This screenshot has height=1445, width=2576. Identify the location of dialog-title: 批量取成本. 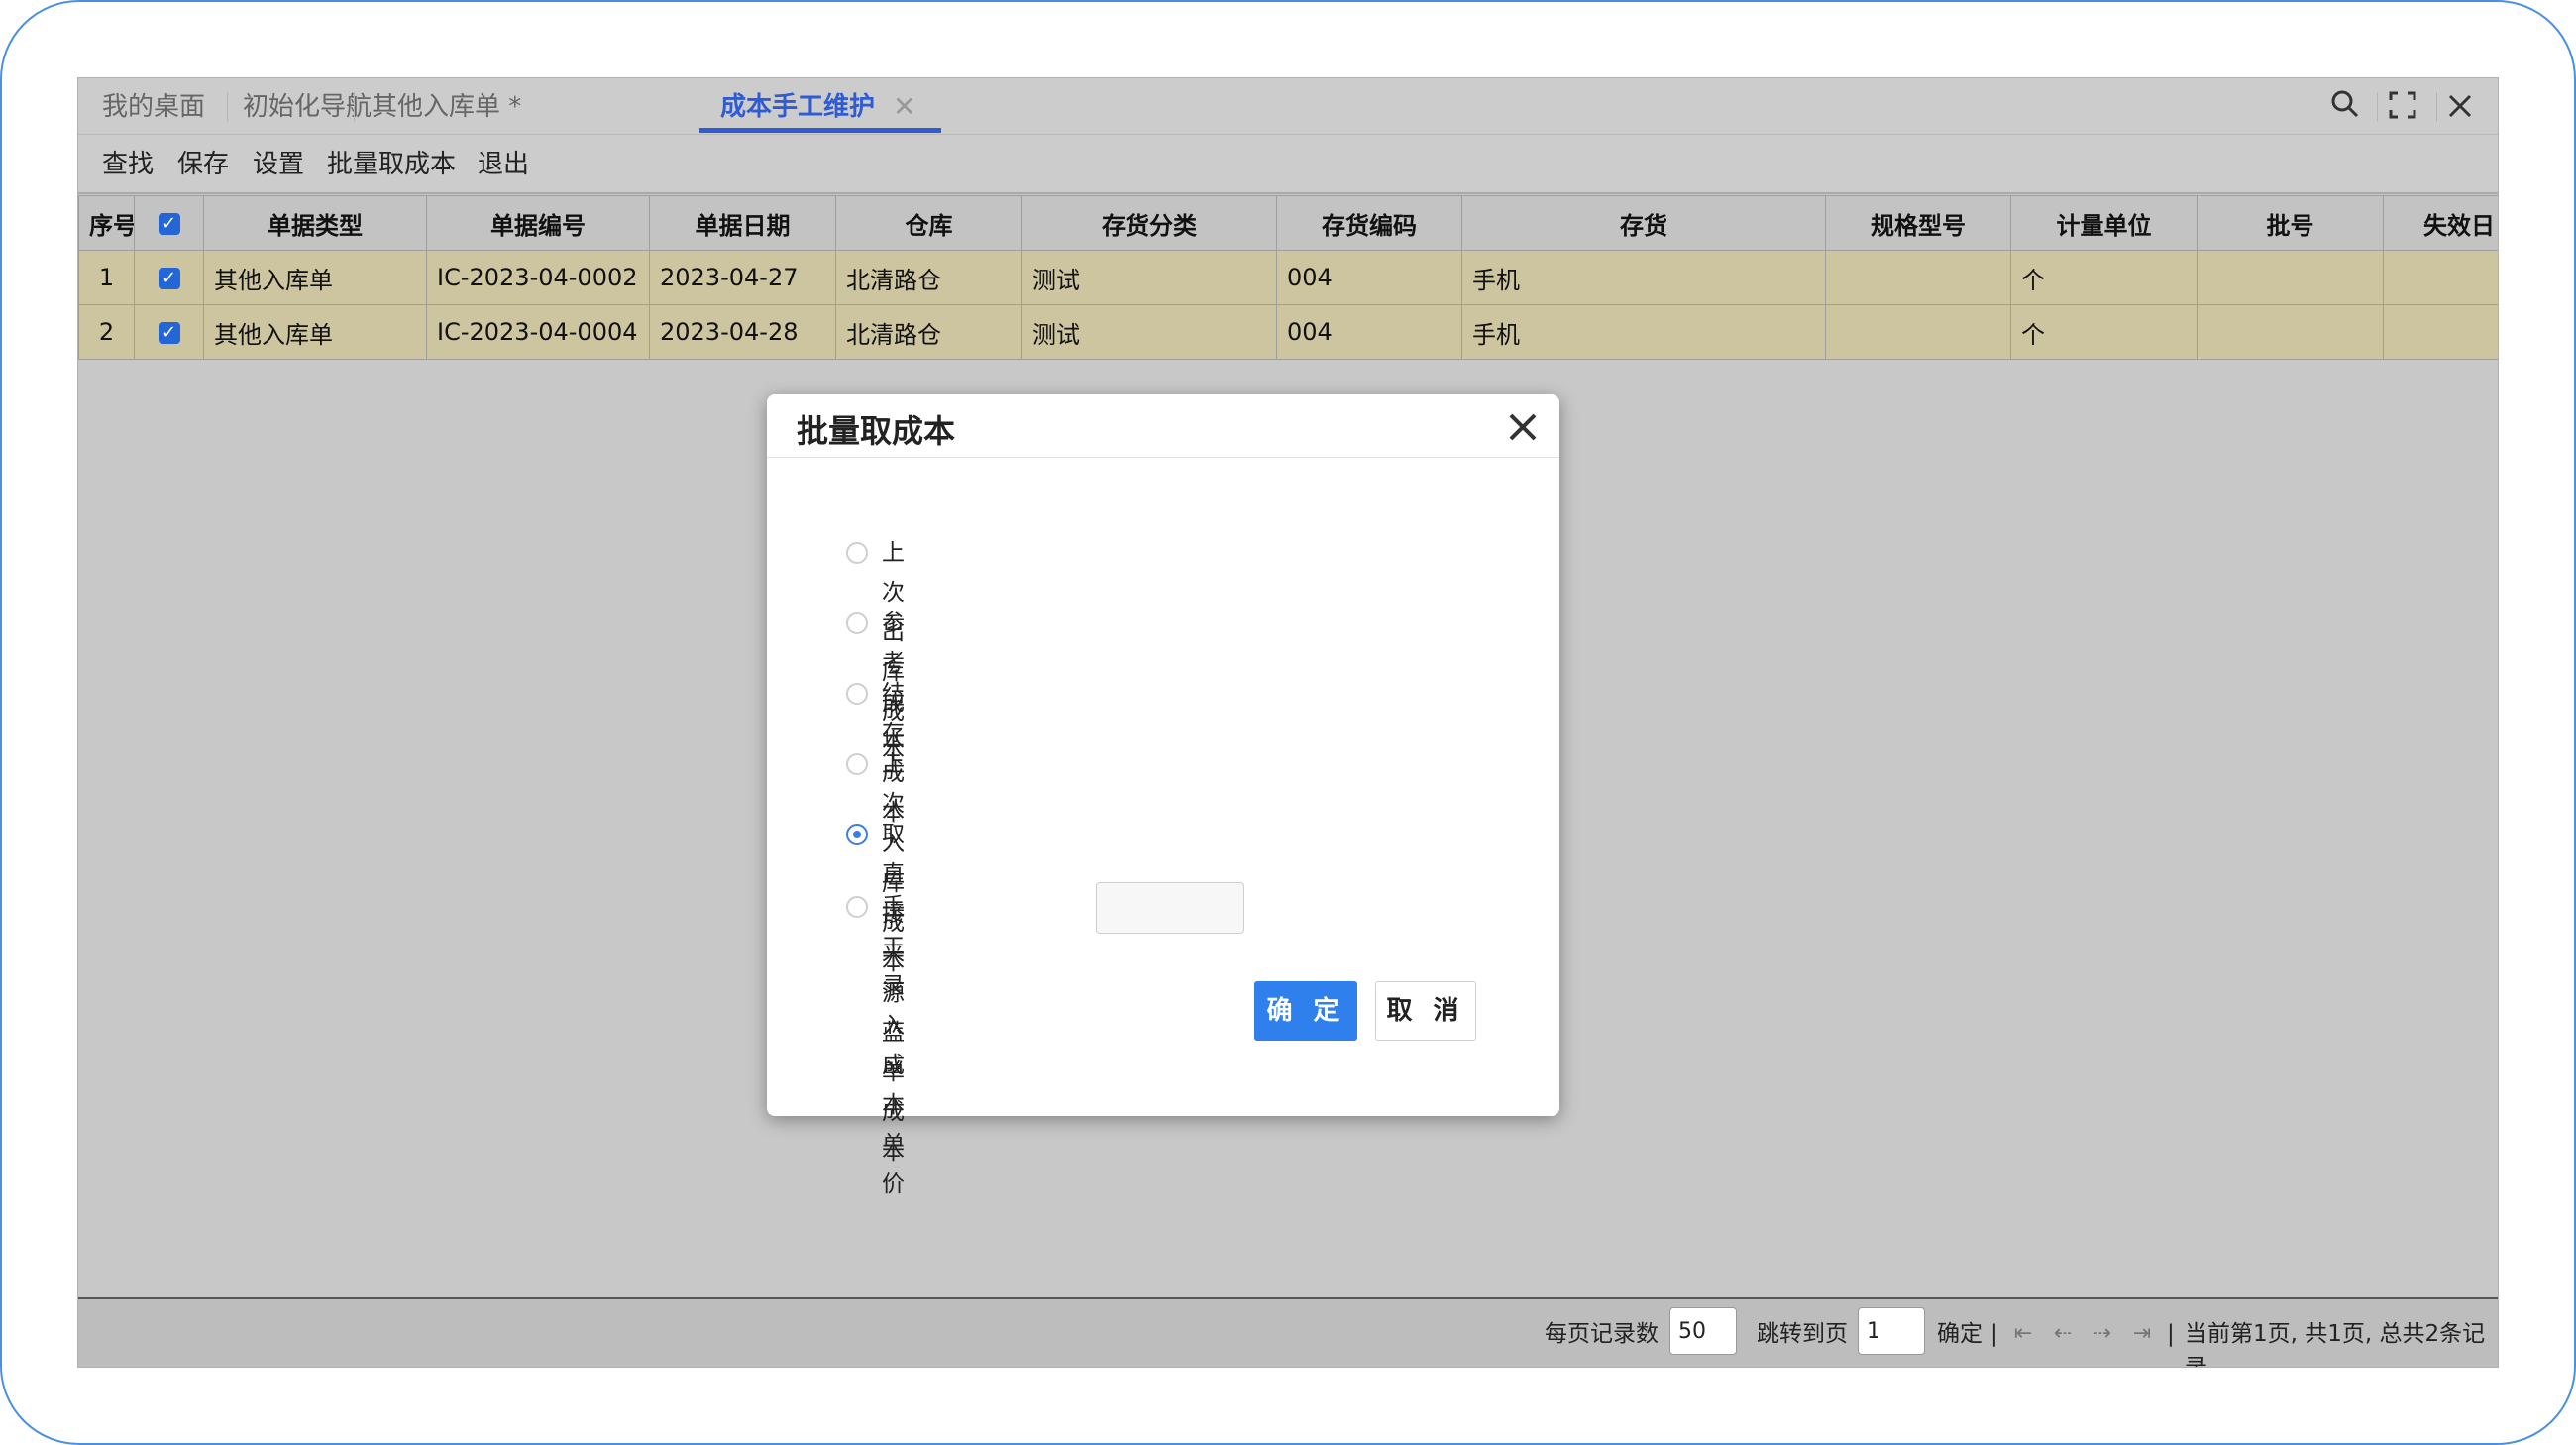
(877, 431).